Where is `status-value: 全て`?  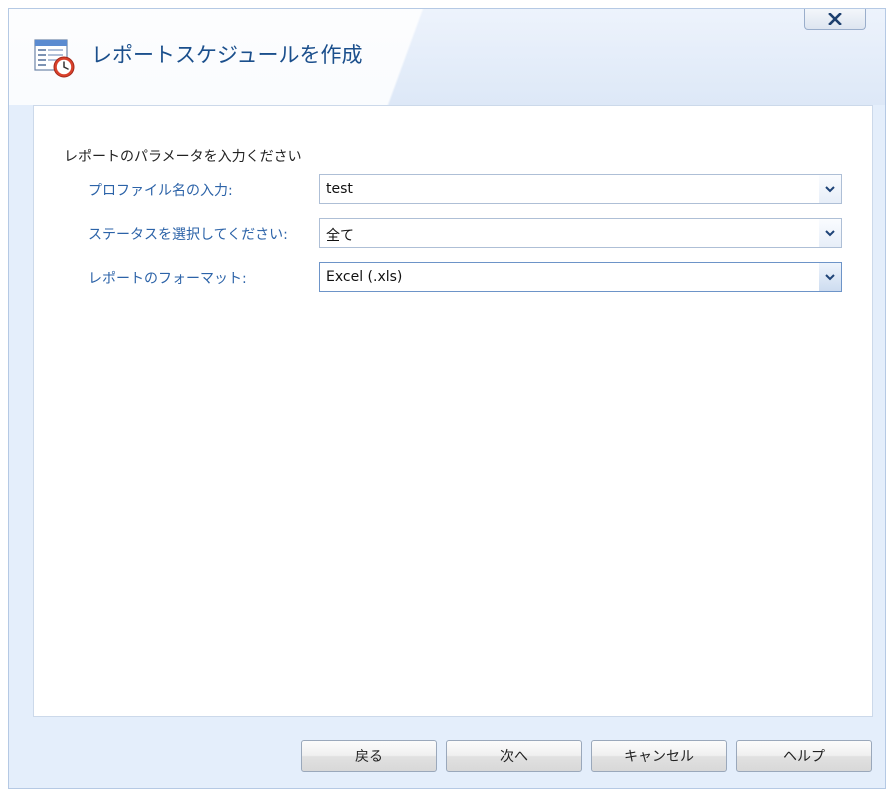 status-value: 全て is located at coordinates (340, 236).